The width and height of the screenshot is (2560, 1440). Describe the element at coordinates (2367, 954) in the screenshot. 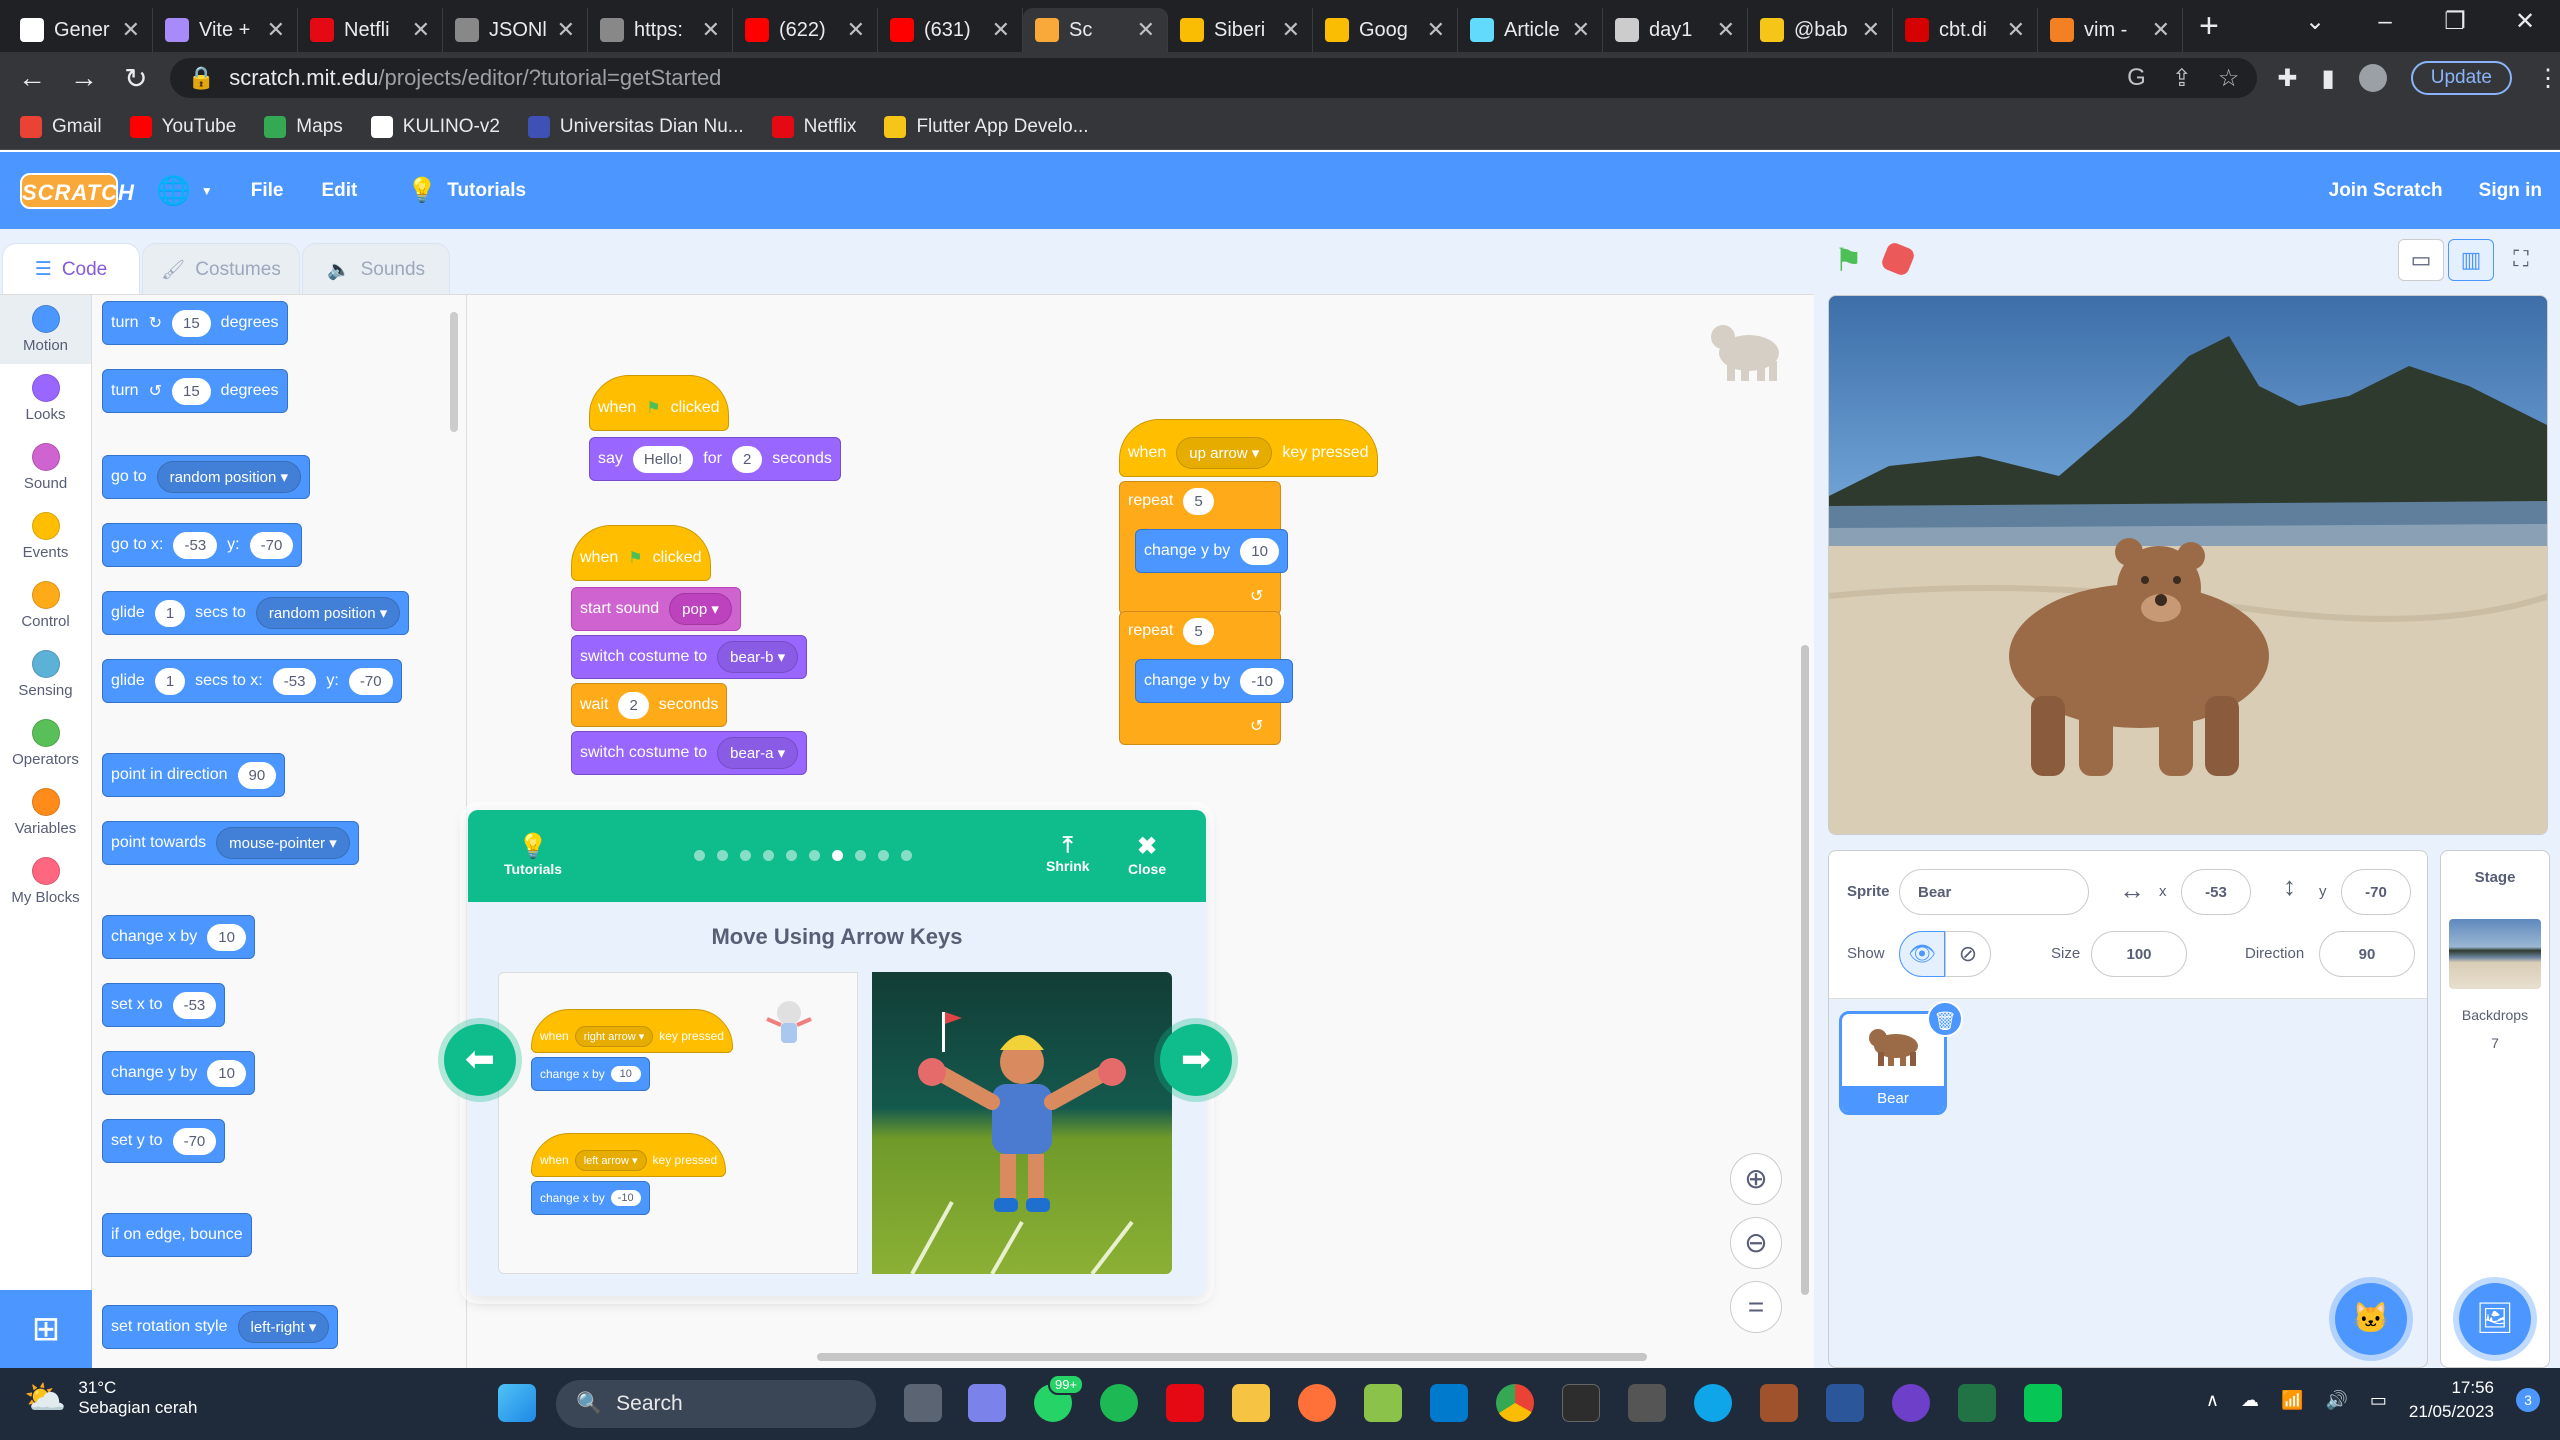

I see `direction-field: 90` at that location.